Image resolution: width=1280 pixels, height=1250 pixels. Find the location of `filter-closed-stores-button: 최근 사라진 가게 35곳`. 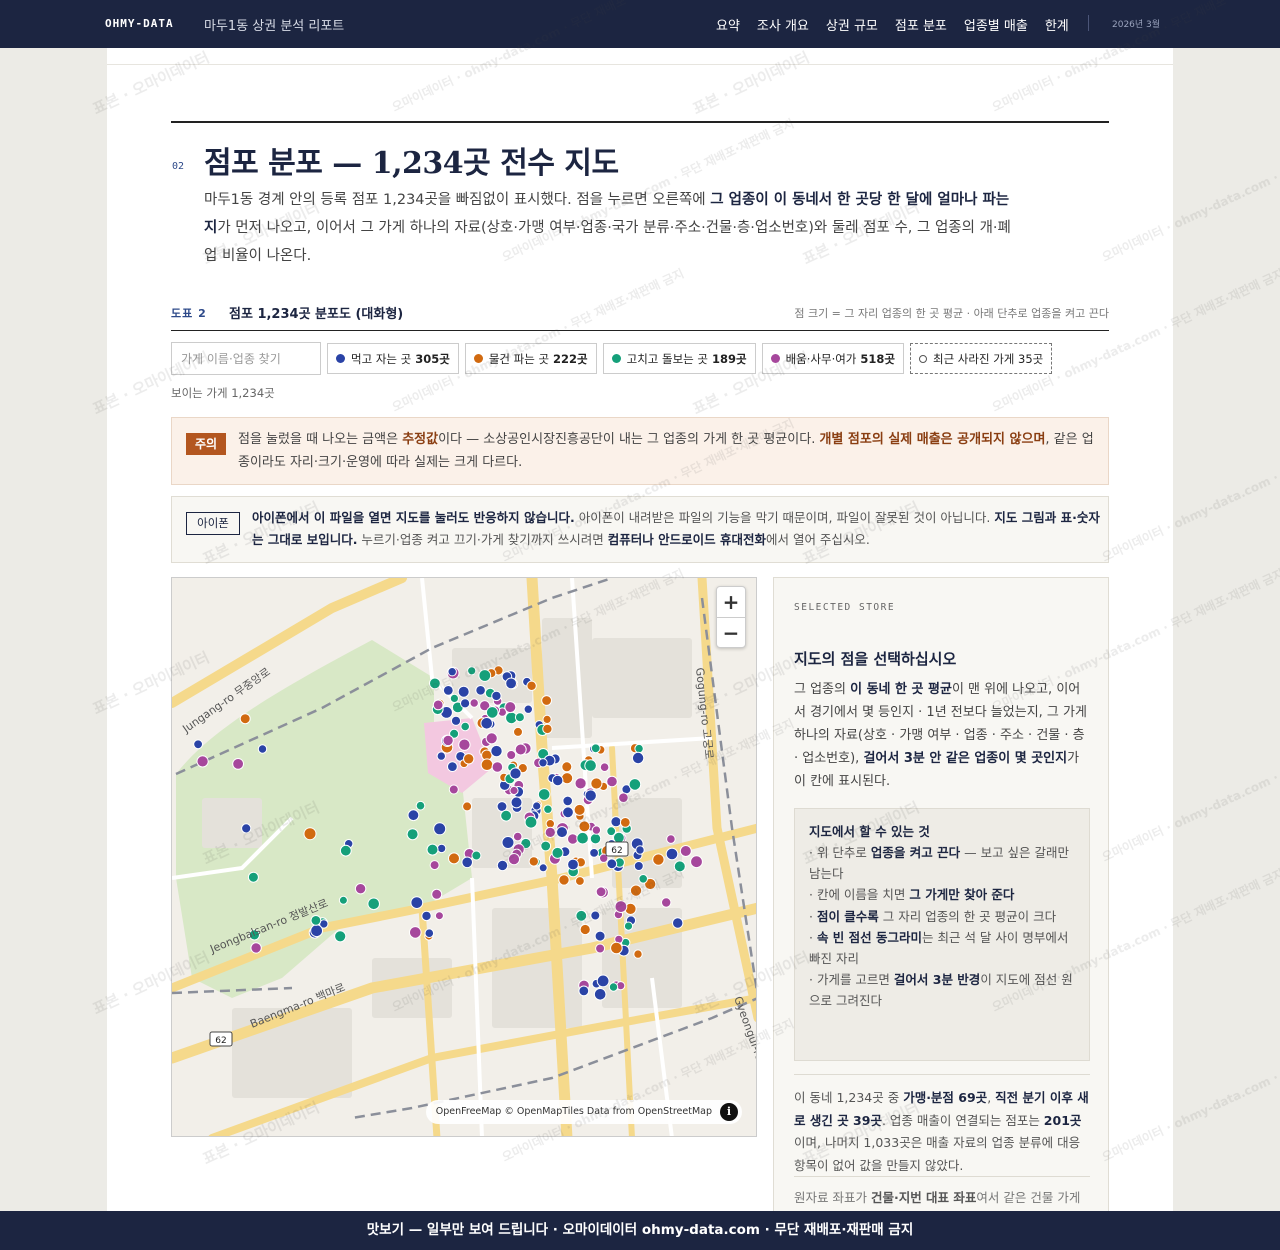

filter-closed-stores-button: 최근 사라진 가게 35곳 is located at coordinates (981, 358).